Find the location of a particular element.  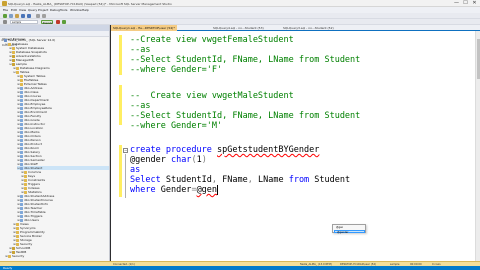

intellisense-item: @gender is located at coordinates (349, 231).